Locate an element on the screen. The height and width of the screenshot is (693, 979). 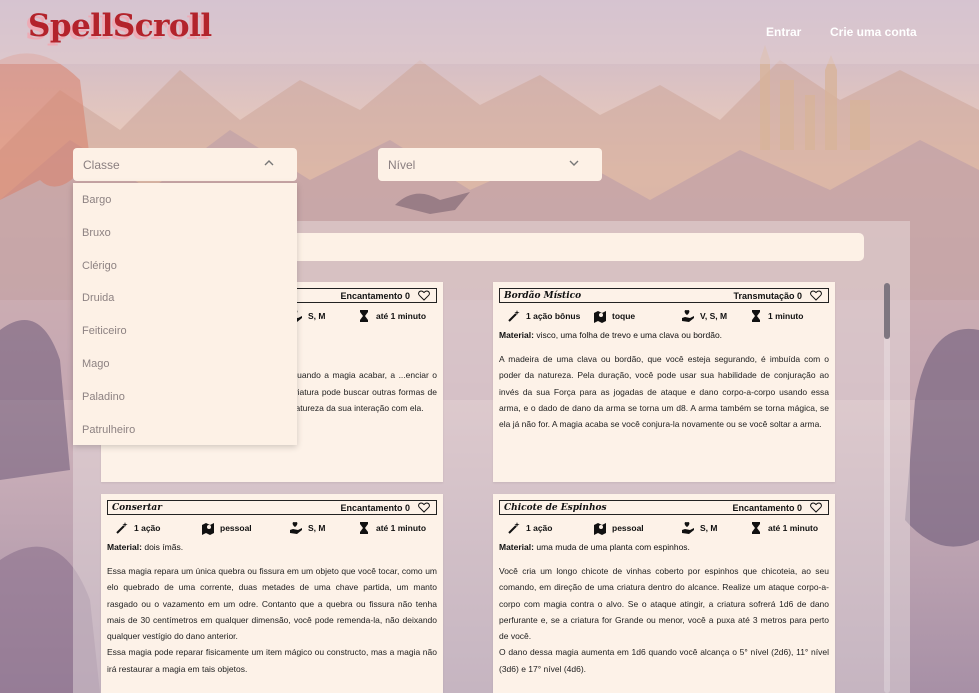
casting-time-value: 1 ação bônus is located at coordinates (553, 316).